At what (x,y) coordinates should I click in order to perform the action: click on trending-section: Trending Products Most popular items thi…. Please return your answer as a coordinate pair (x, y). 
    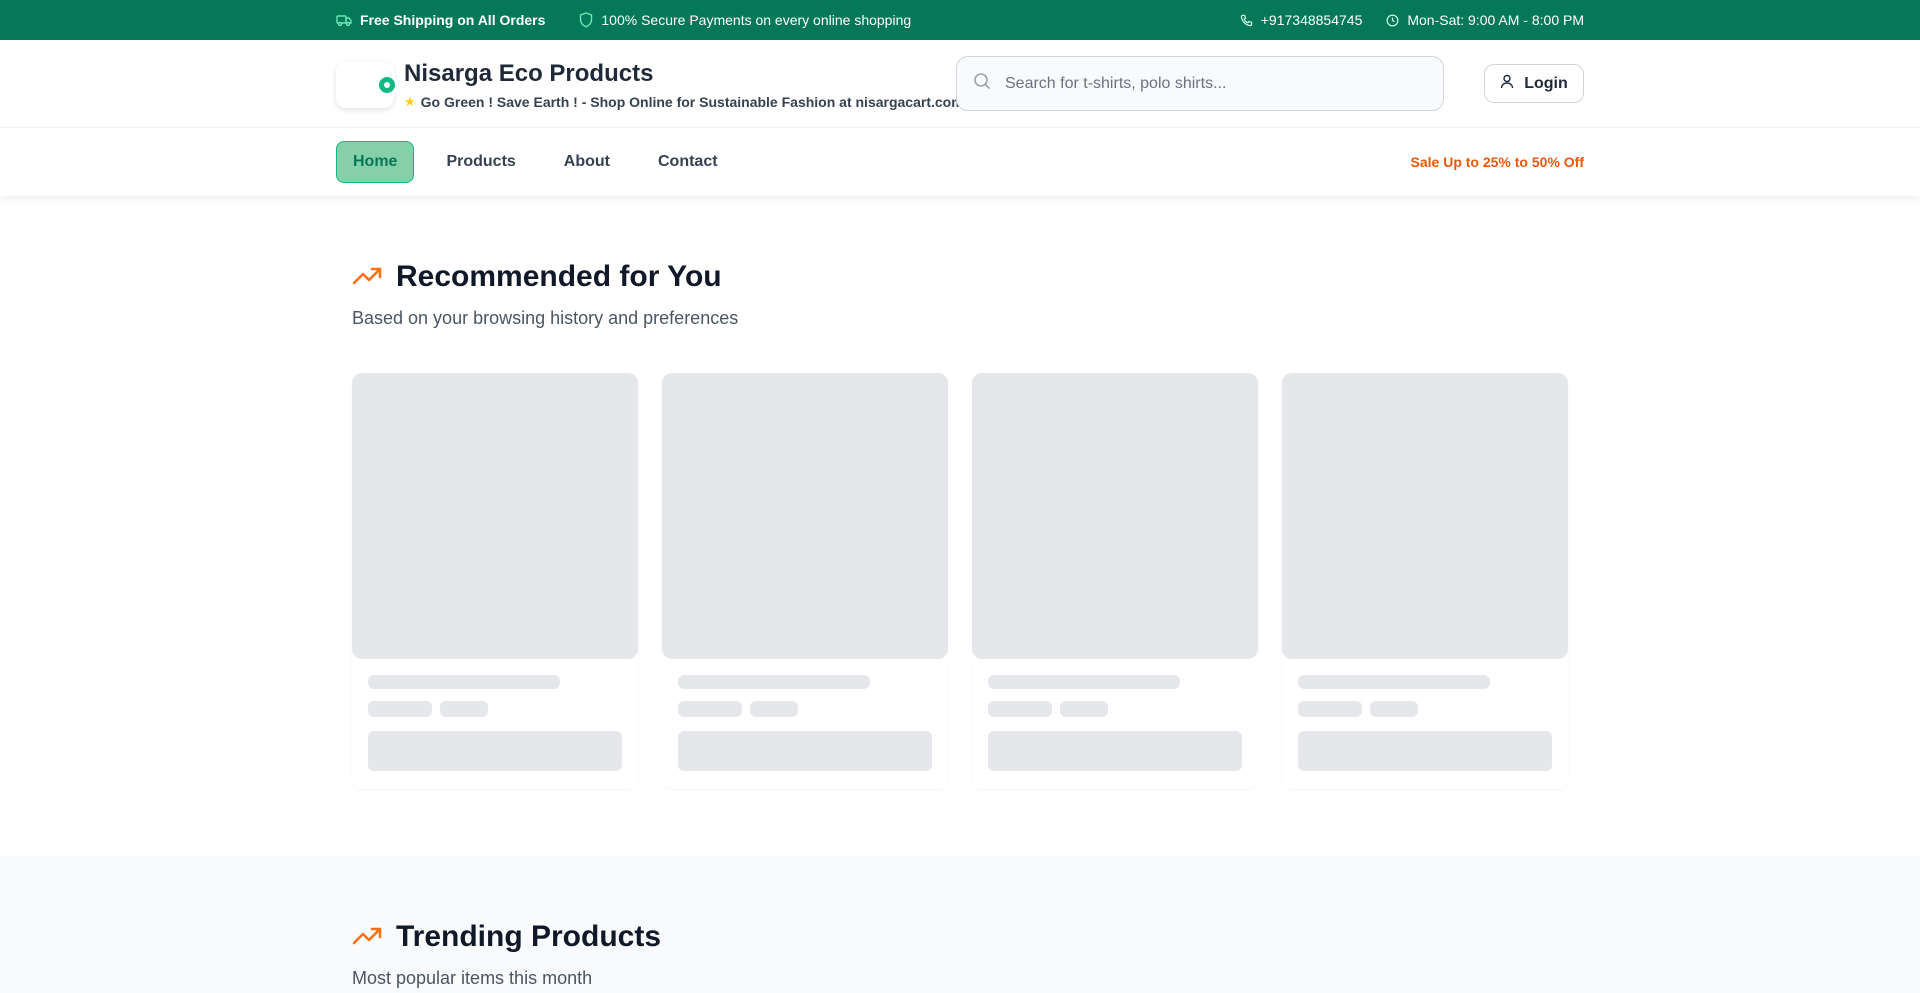
    Looking at the image, I should click on (960, 924).